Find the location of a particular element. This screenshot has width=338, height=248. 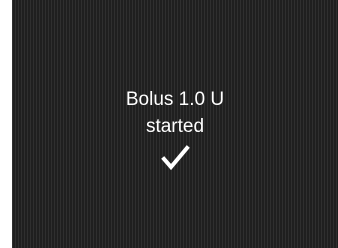

bolus-amount-text: Bolus 1.0 U is located at coordinates (175, 99).